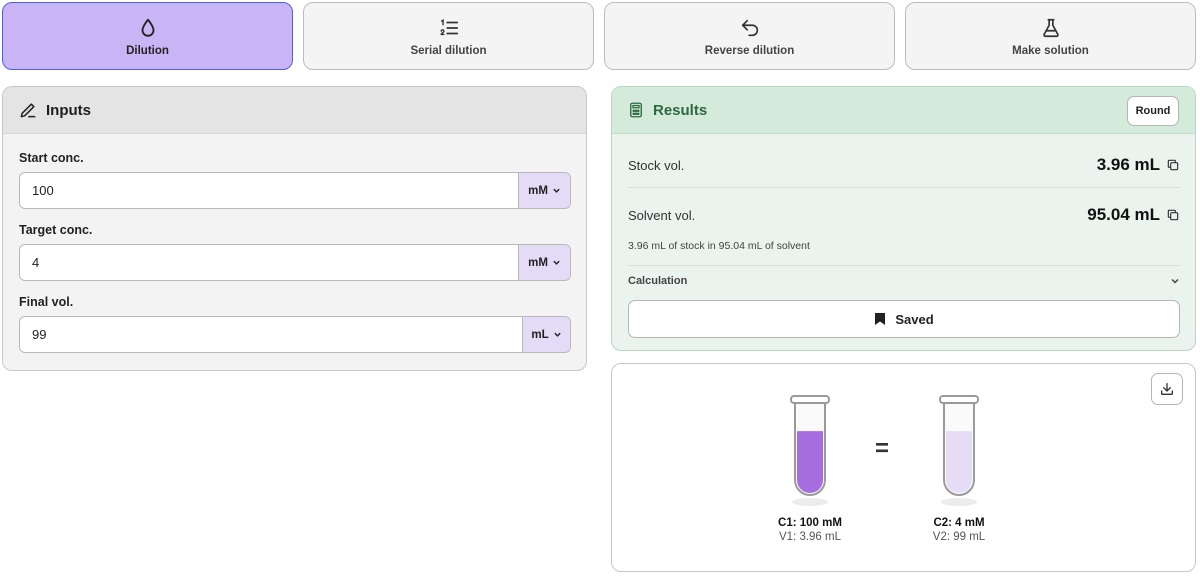  Describe the element at coordinates (904, 215) in the screenshot. I see `solvent-vol-row: Solvent vol. 95.04 mL` at that location.